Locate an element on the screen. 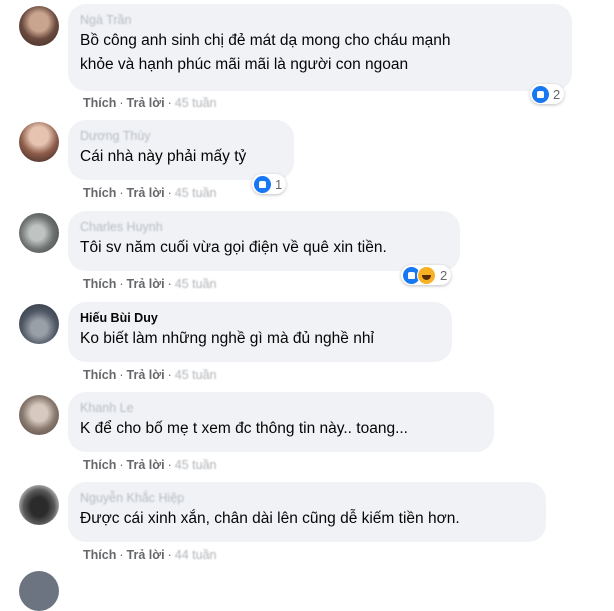 Image resolution: width=614 pixels, height=611 pixels. comment-author: Ngà Trần is located at coordinates (320, 20).